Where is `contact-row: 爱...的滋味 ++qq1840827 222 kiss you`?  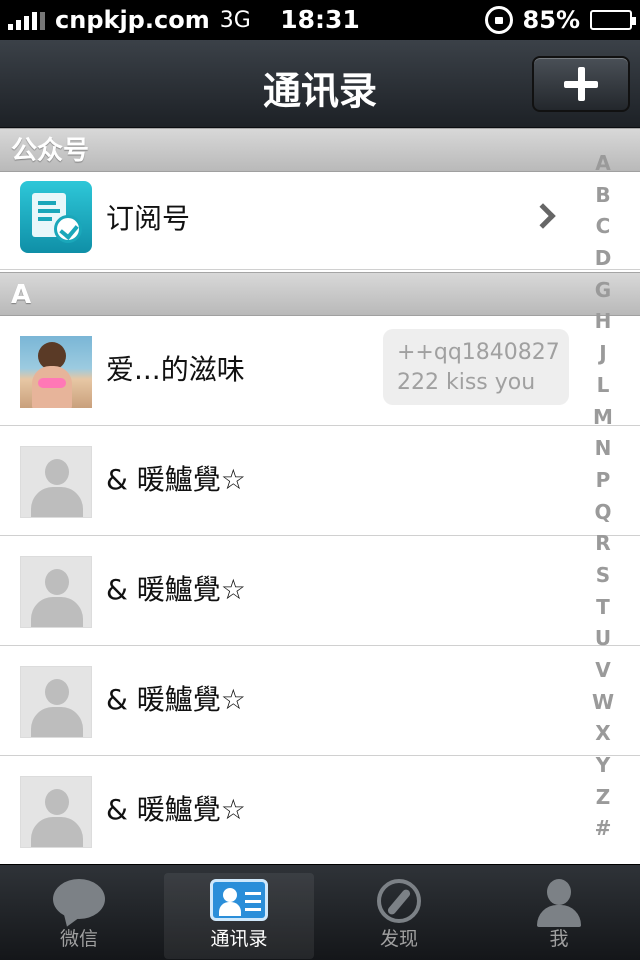
contact-row: 爱...的滋味 ++qq1840827 222 kiss you is located at coordinates (320, 371).